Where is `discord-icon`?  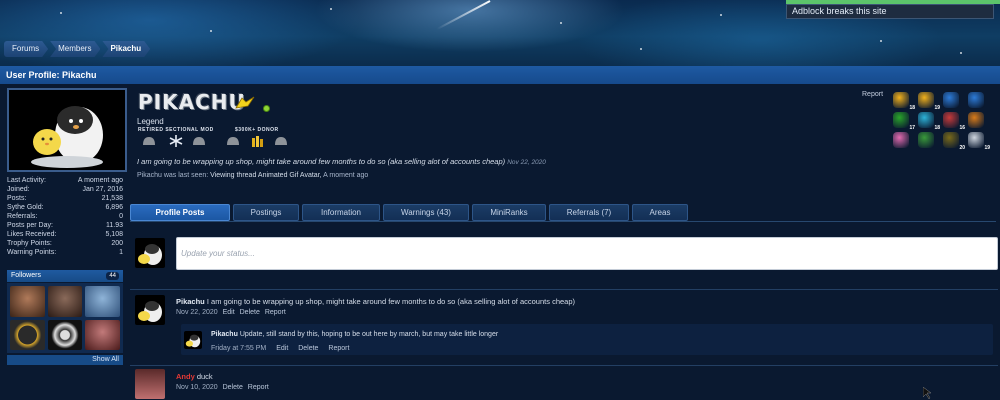 discord-icon is located at coordinates (951, 100).